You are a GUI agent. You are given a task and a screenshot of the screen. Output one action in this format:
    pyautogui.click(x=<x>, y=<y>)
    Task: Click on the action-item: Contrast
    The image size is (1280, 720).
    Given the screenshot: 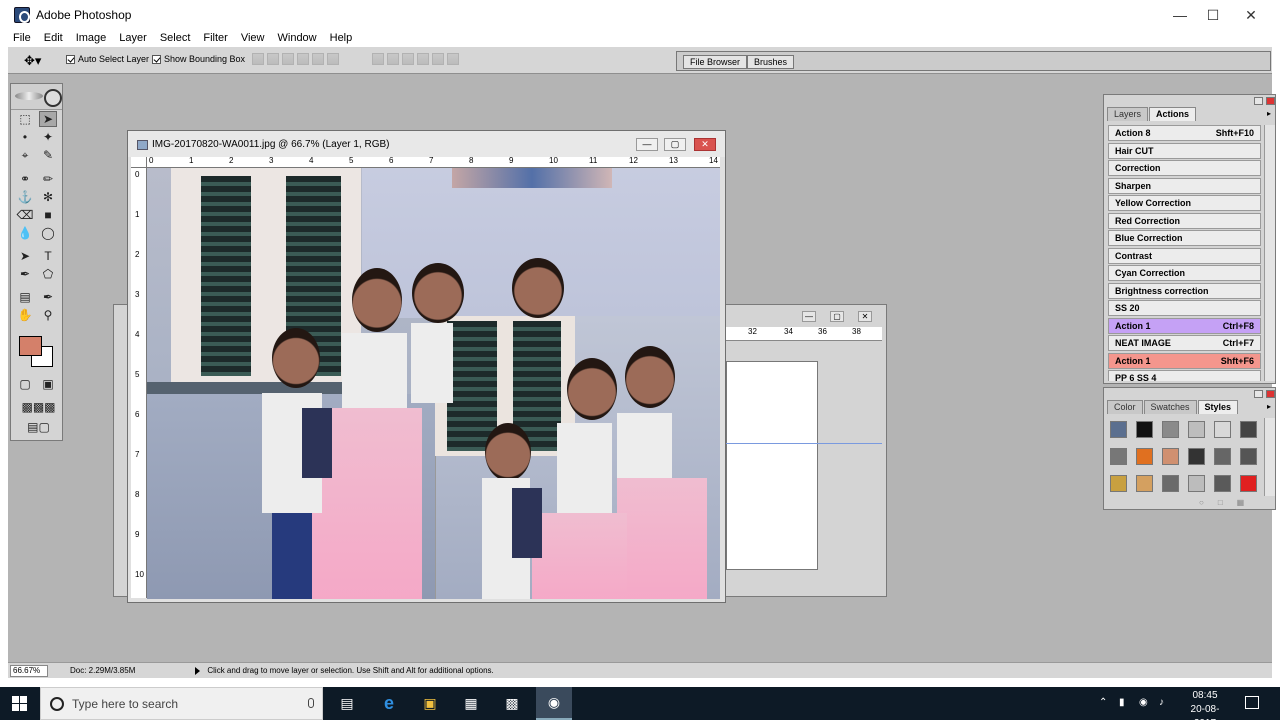 What is the action you would take?
    pyautogui.click(x=1184, y=255)
    